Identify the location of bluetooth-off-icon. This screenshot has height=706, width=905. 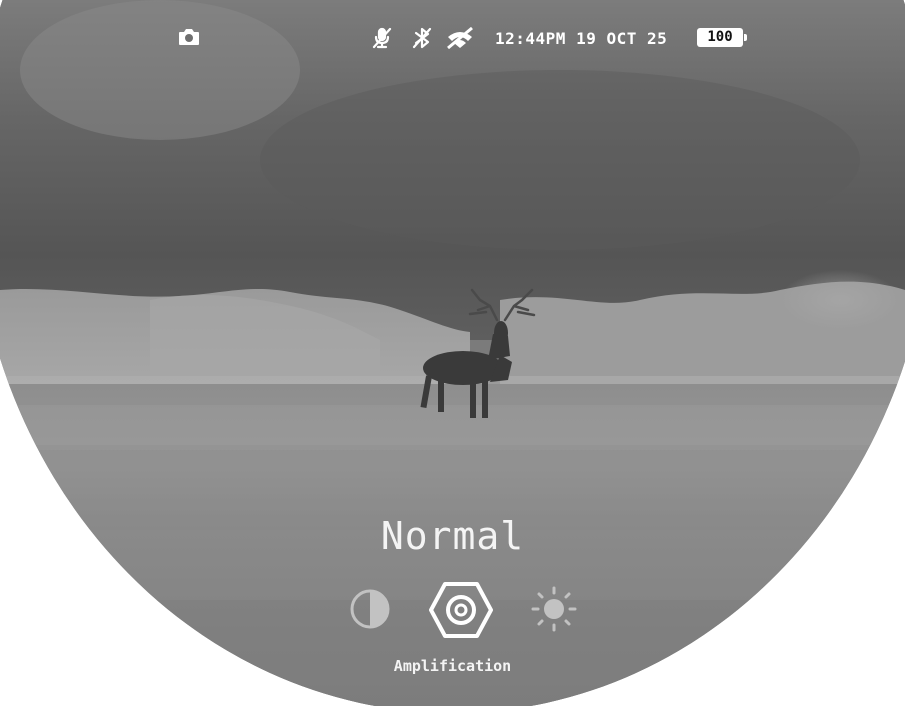
(422, 38).